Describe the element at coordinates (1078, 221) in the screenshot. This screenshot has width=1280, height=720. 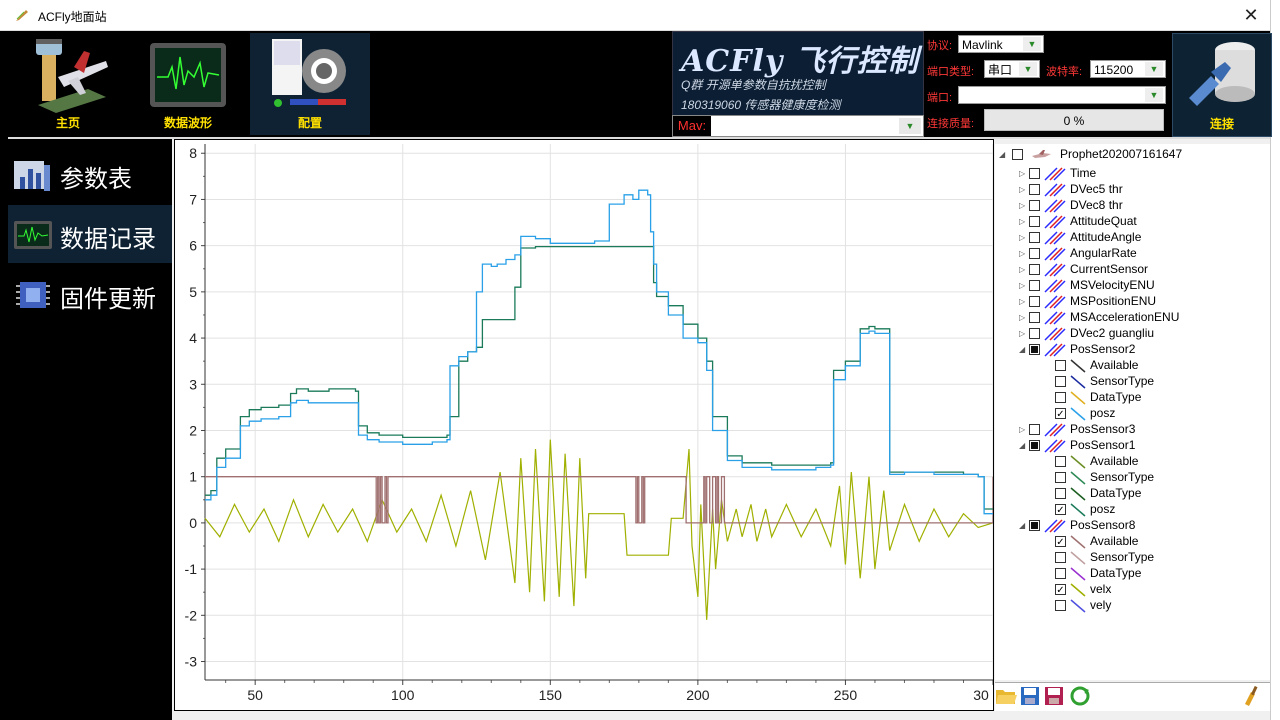
I see `tree-item: ▷ AttitudeQuat` at that location.